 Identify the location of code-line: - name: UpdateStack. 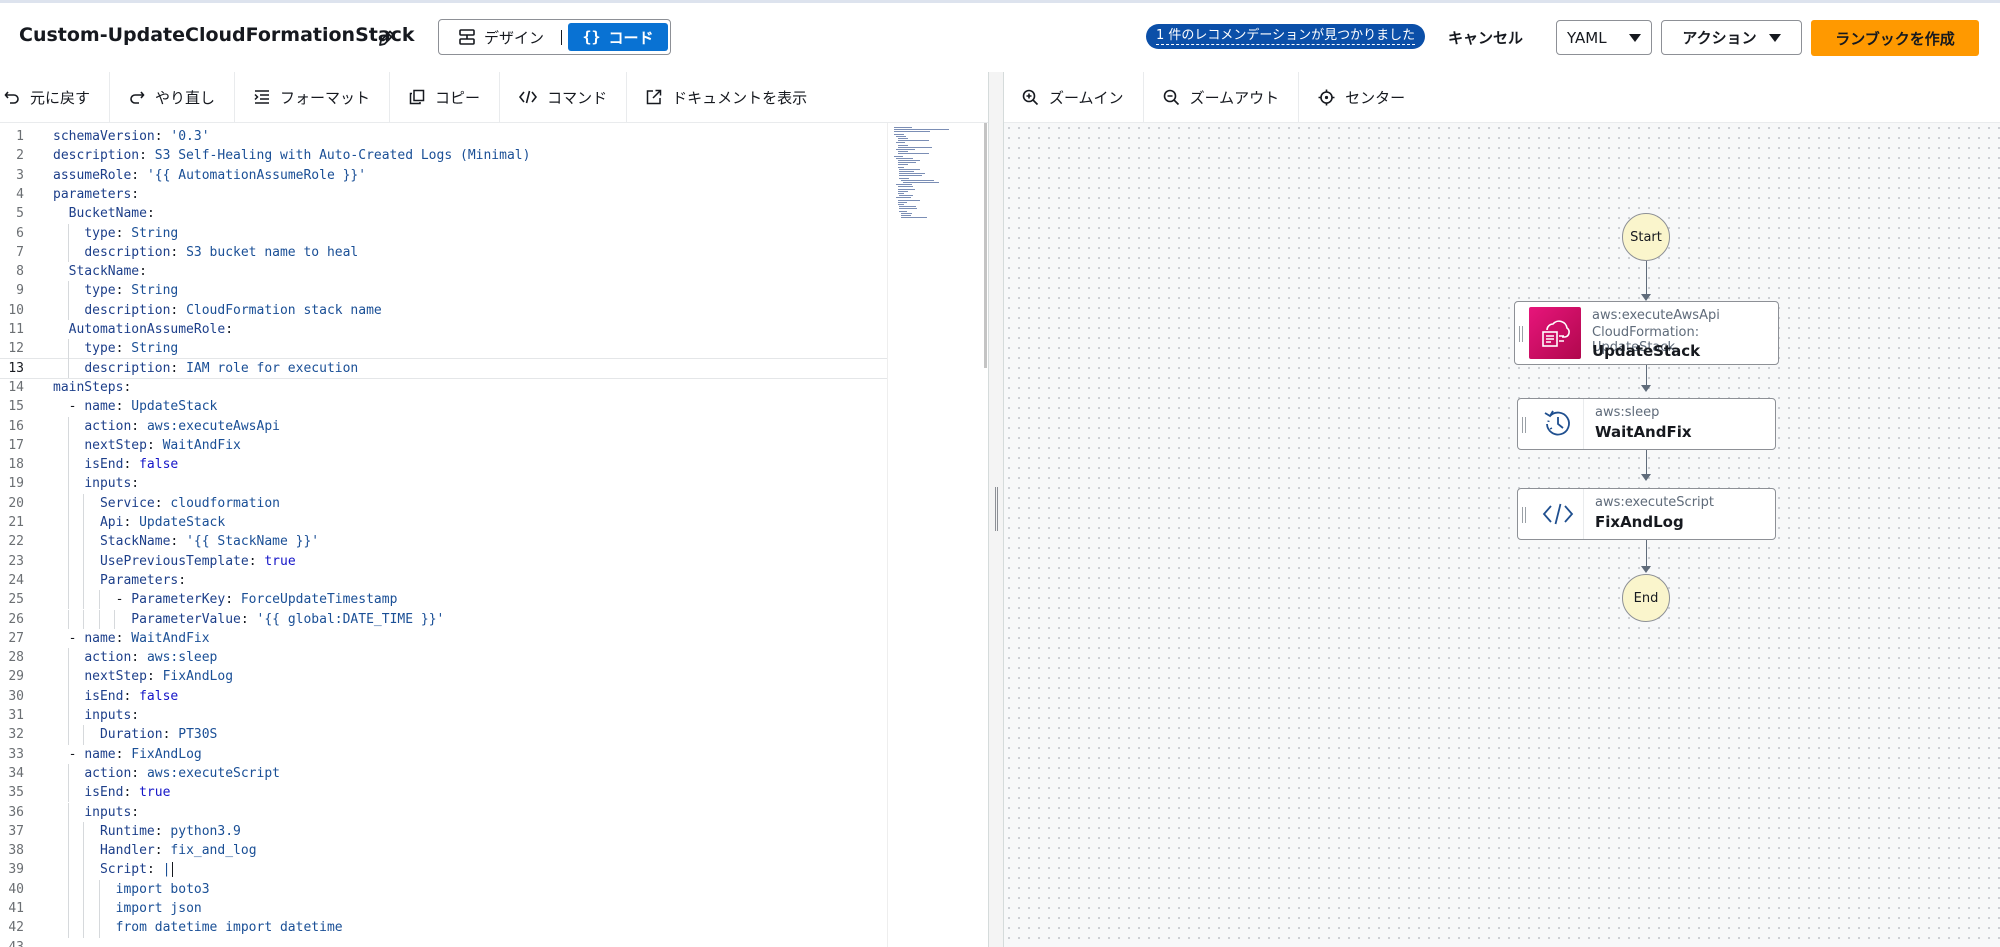
(135, 406).